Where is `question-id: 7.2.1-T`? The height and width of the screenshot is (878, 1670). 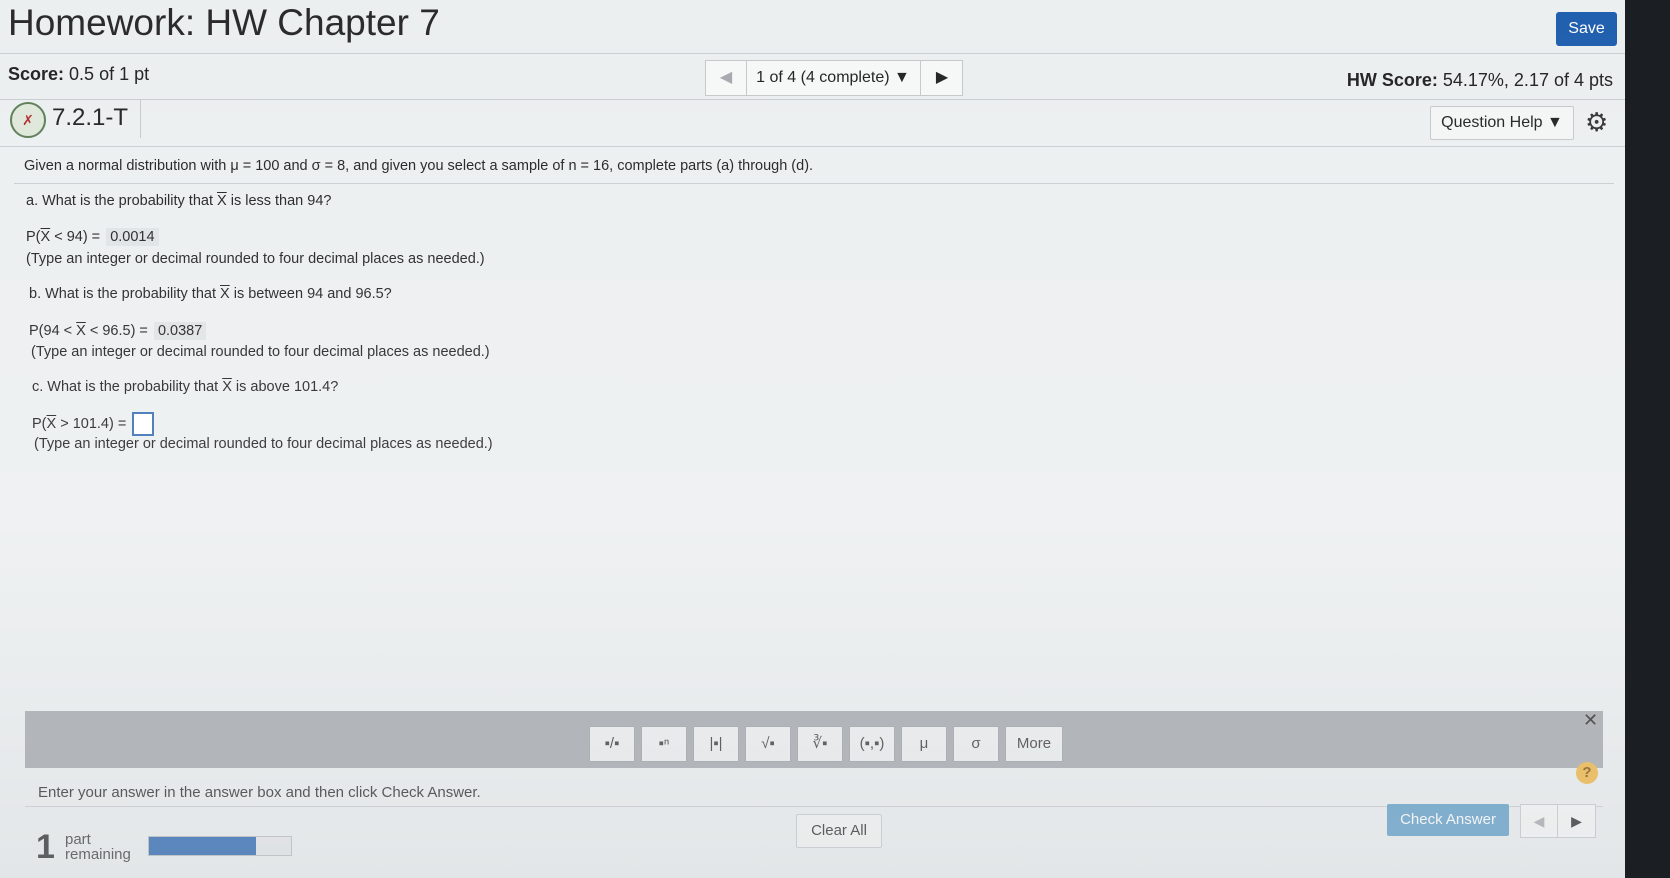 question-id: 7.2.1-T is located at coordinates (90, 117).